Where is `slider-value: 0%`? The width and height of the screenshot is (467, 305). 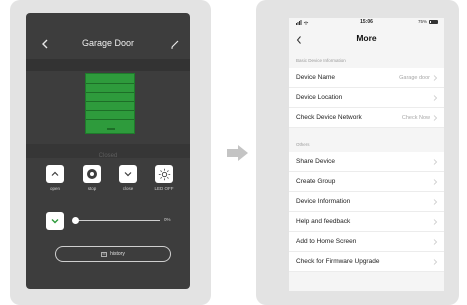 slider-value: 0% is located at coordinates (167, 219).